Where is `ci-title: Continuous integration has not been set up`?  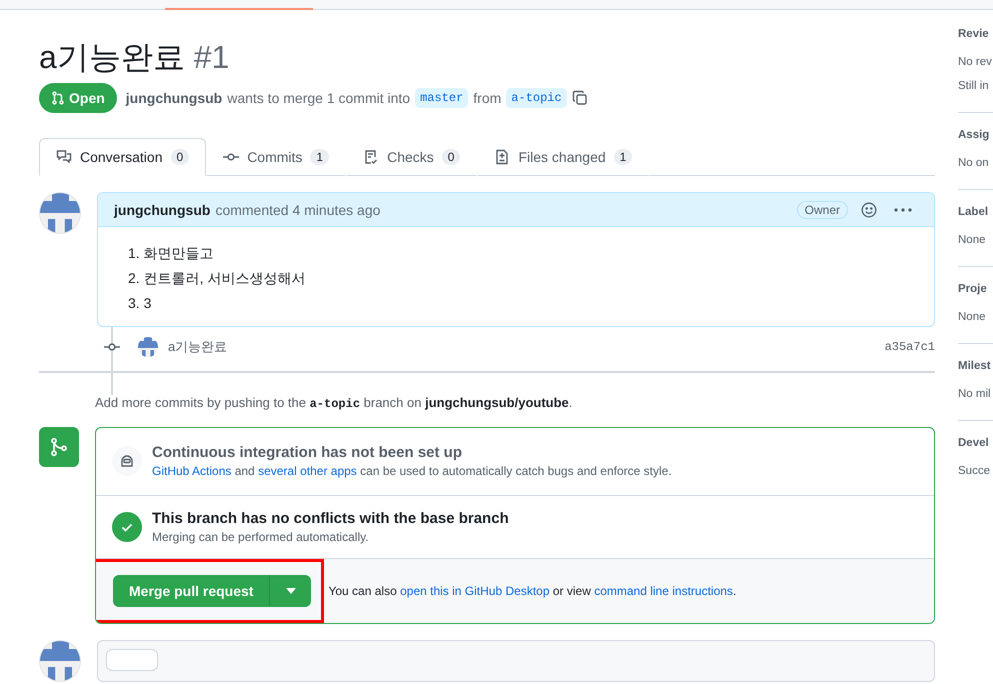 ci-title: Continuous integration has not been set up is located at coordinates (307, 452).